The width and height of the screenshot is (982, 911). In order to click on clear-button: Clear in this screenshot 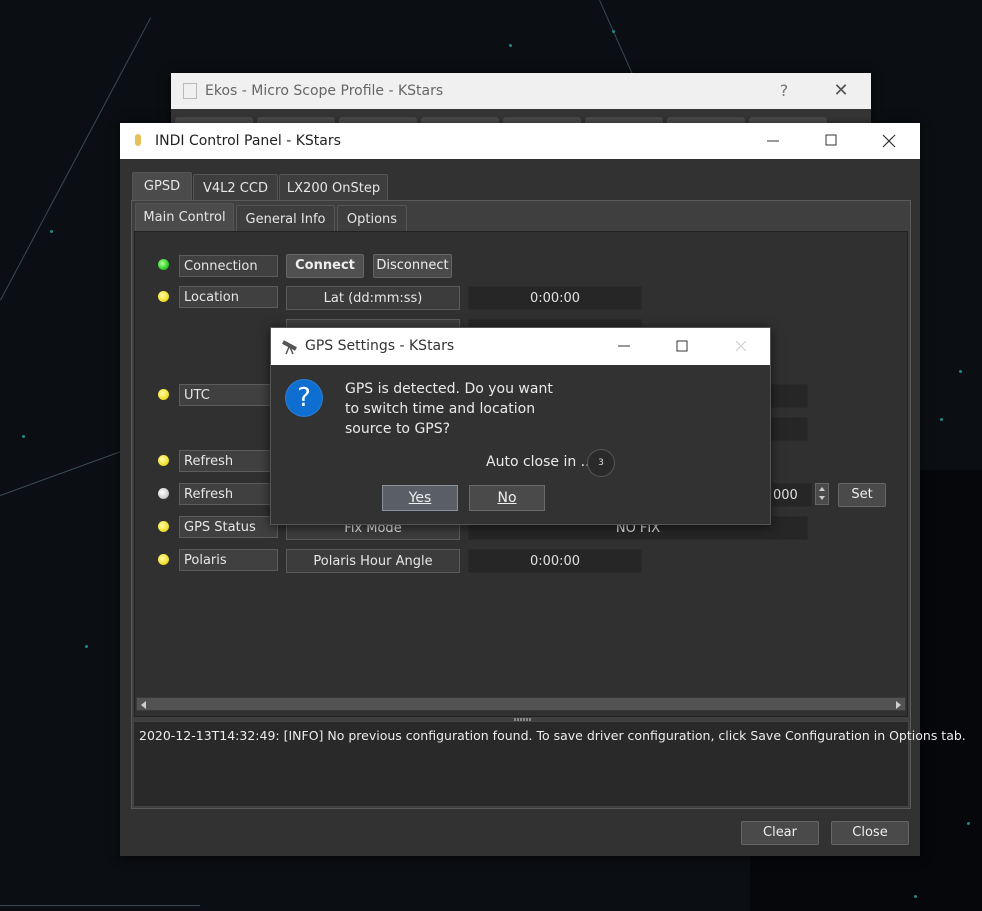, I will do `click(780, 833)`.